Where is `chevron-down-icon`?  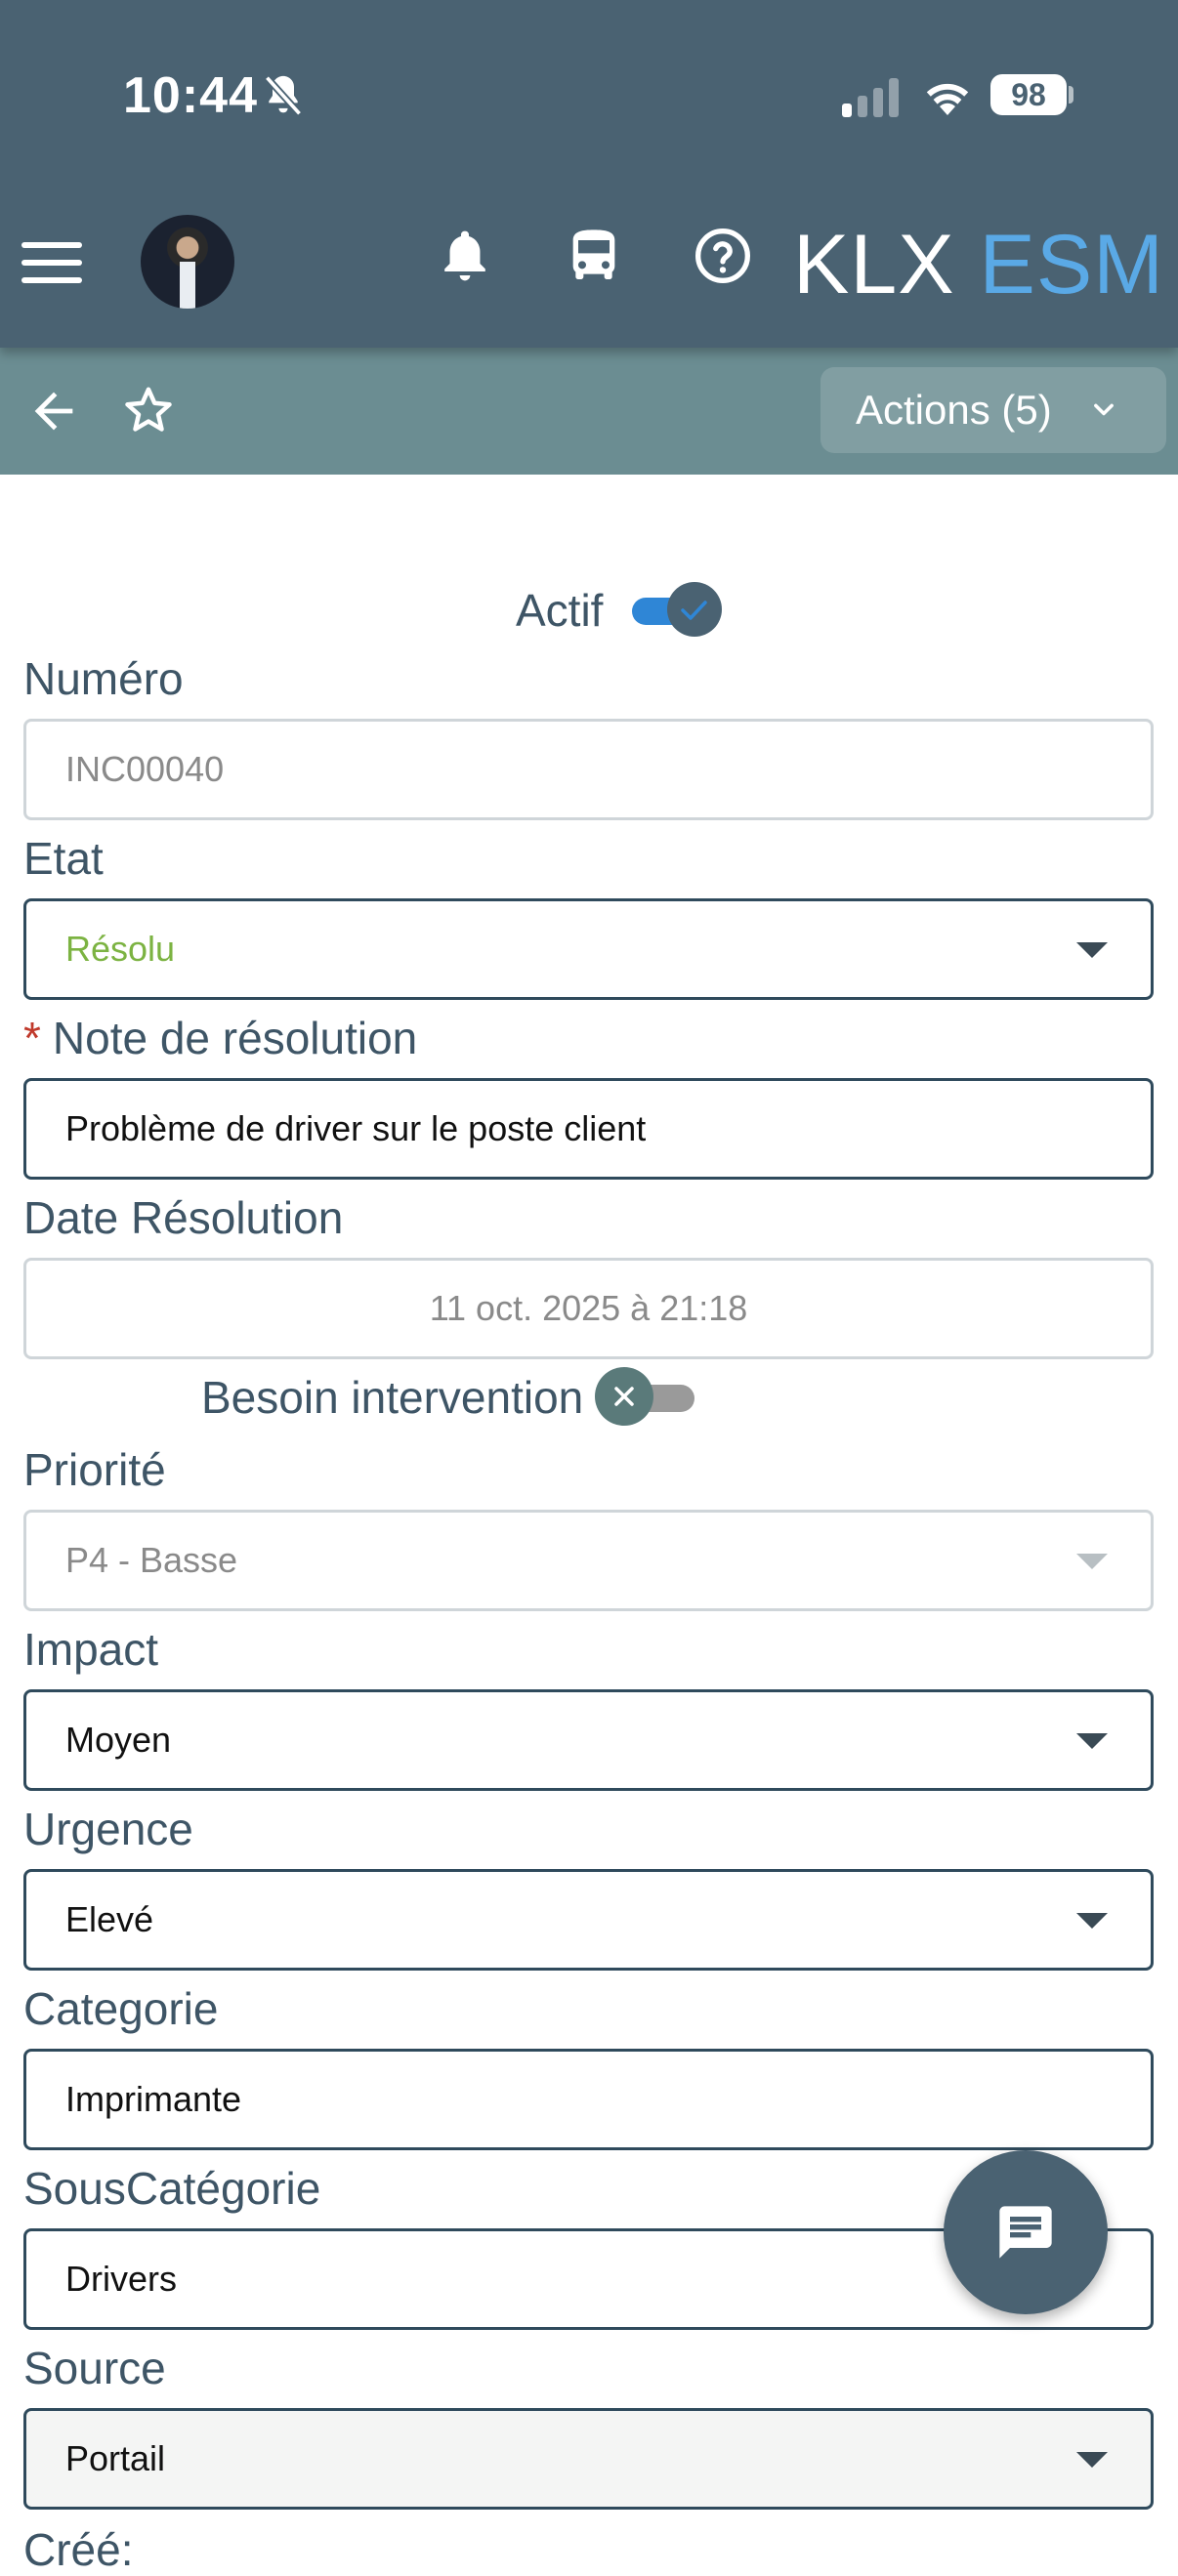
chevron-down-icon is located at coordinates (1104, 409).